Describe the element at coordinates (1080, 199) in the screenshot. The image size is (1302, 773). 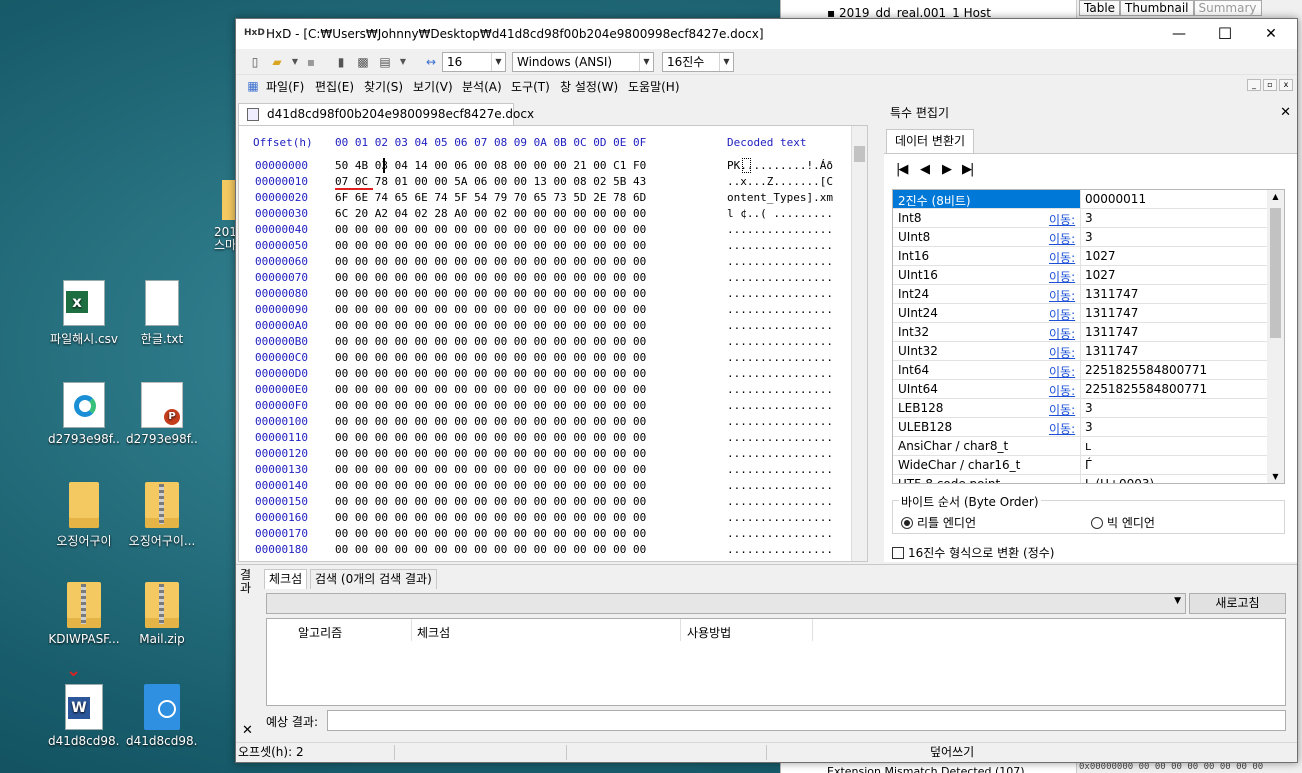
I see `inspector-row: 2진수 (8비트) 00000011` at that location.